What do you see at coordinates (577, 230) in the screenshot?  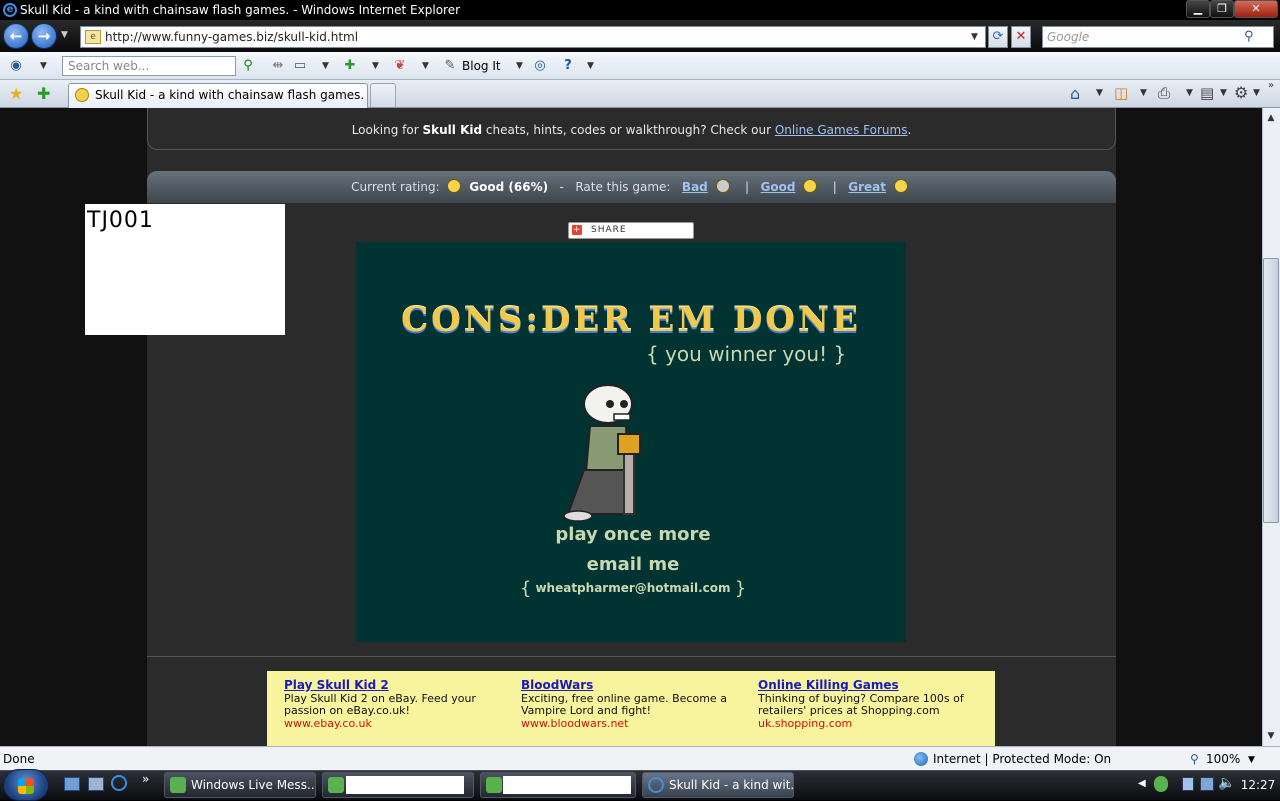 I see `share-plus-icon: +` at bounding box center [577, 230].